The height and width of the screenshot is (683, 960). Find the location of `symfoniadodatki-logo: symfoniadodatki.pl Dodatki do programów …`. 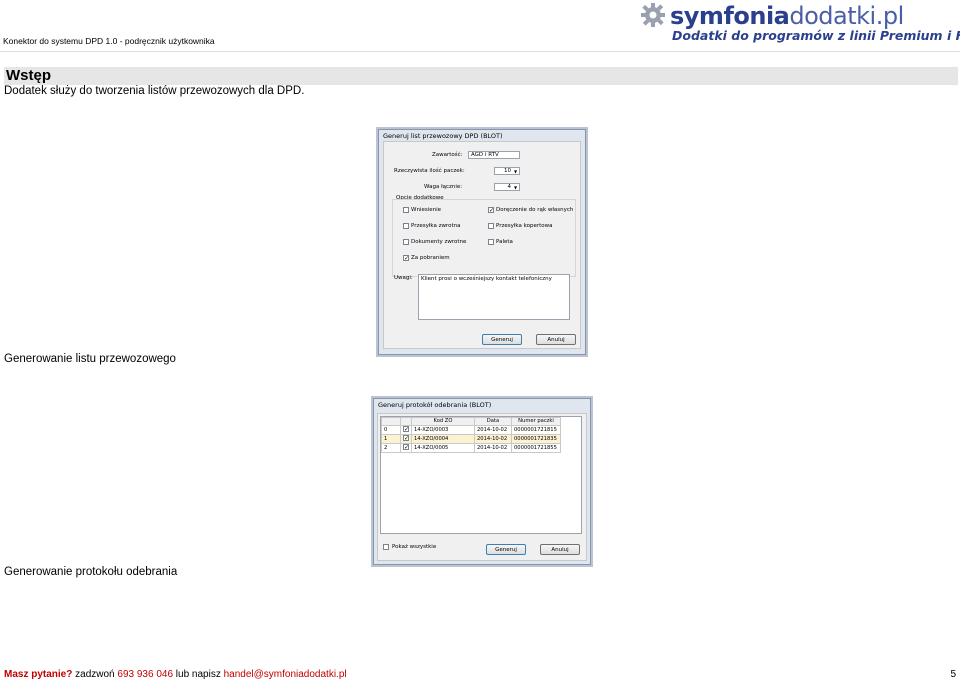

symfoniadodatki-logo: symfoniadodatki.pl Dodatki do programów … is located at coordinates (799, 24).